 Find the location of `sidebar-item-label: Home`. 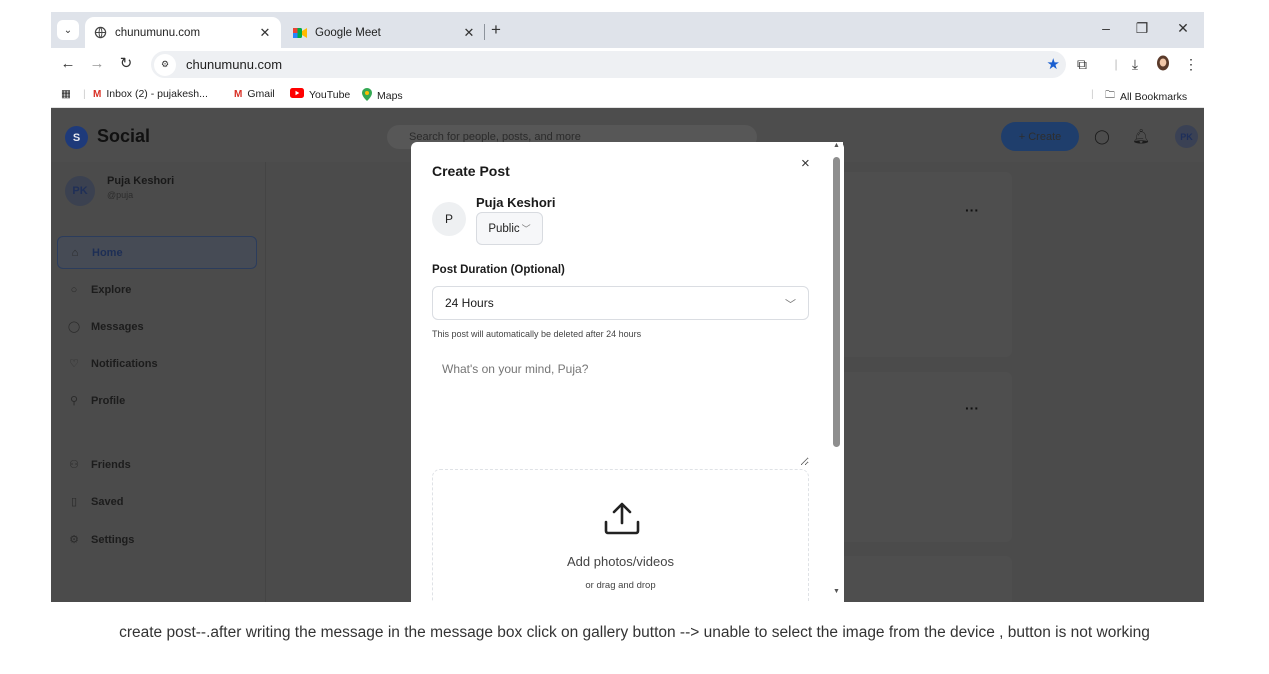

sidebar-item-label: Home is located at coordinates (107, 252).